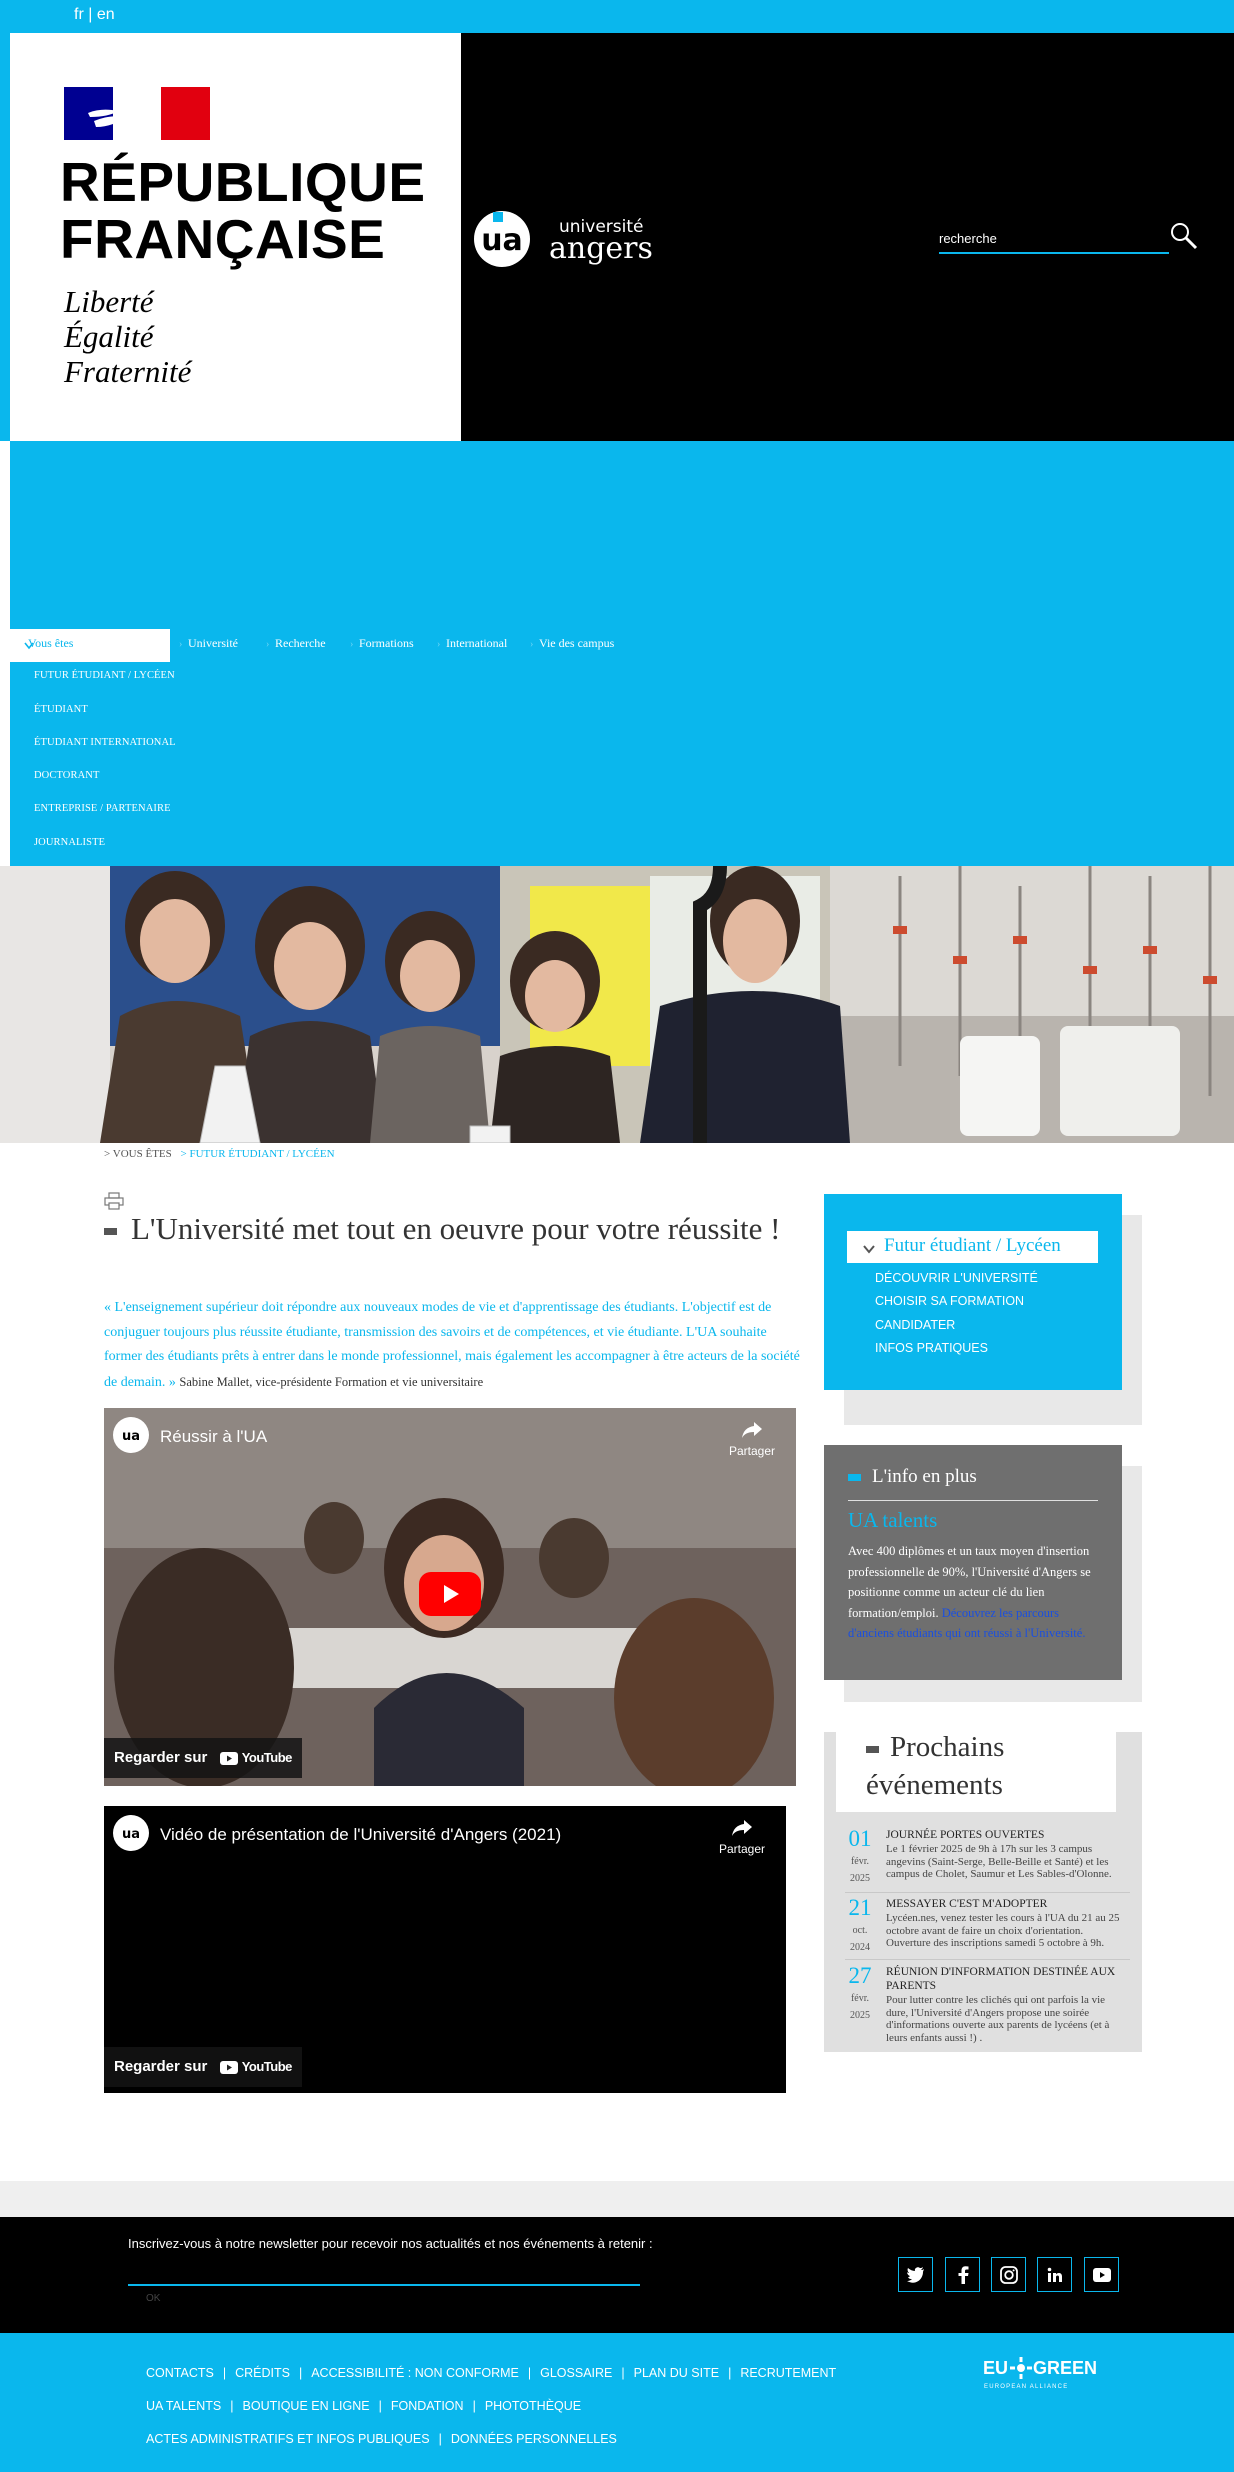  What do you see at coordinates (1054, 238) in the screenshot?
I see `search-input` at bounding box center [1054, 238].